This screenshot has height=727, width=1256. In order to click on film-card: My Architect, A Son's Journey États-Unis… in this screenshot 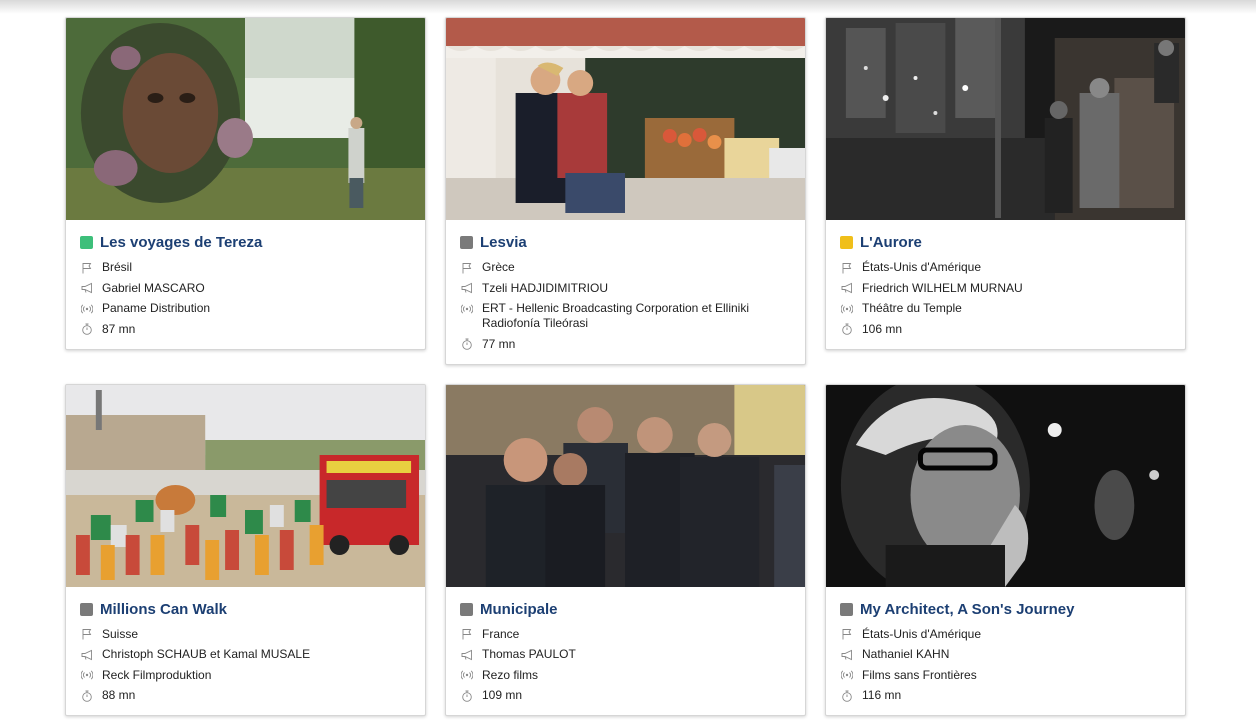, I will do `click(1005, 549)`.